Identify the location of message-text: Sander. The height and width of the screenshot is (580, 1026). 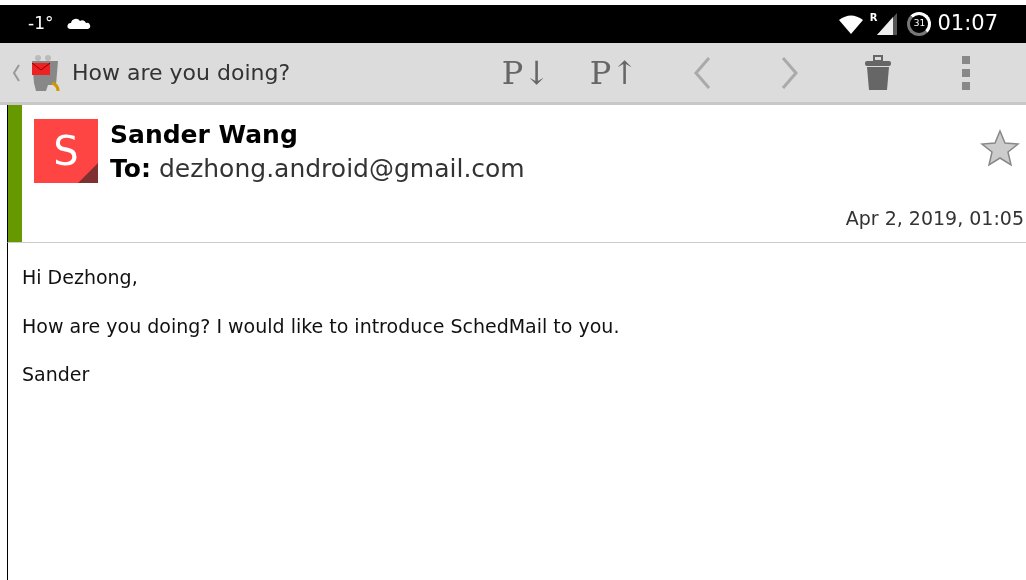
(56, 374).